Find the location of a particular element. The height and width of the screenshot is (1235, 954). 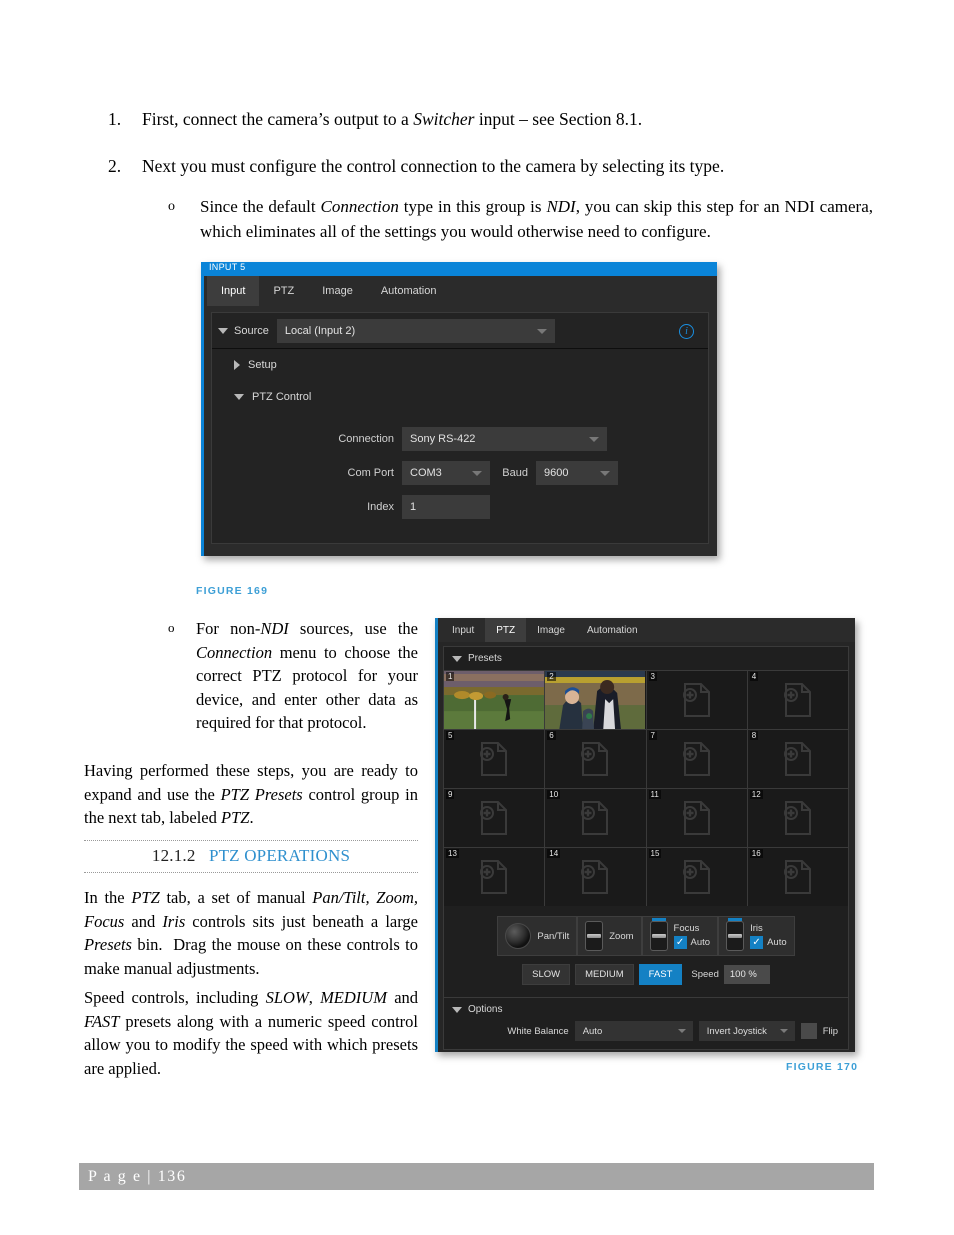

speed-value-input: 100 % is located at coordinates (746, 974).